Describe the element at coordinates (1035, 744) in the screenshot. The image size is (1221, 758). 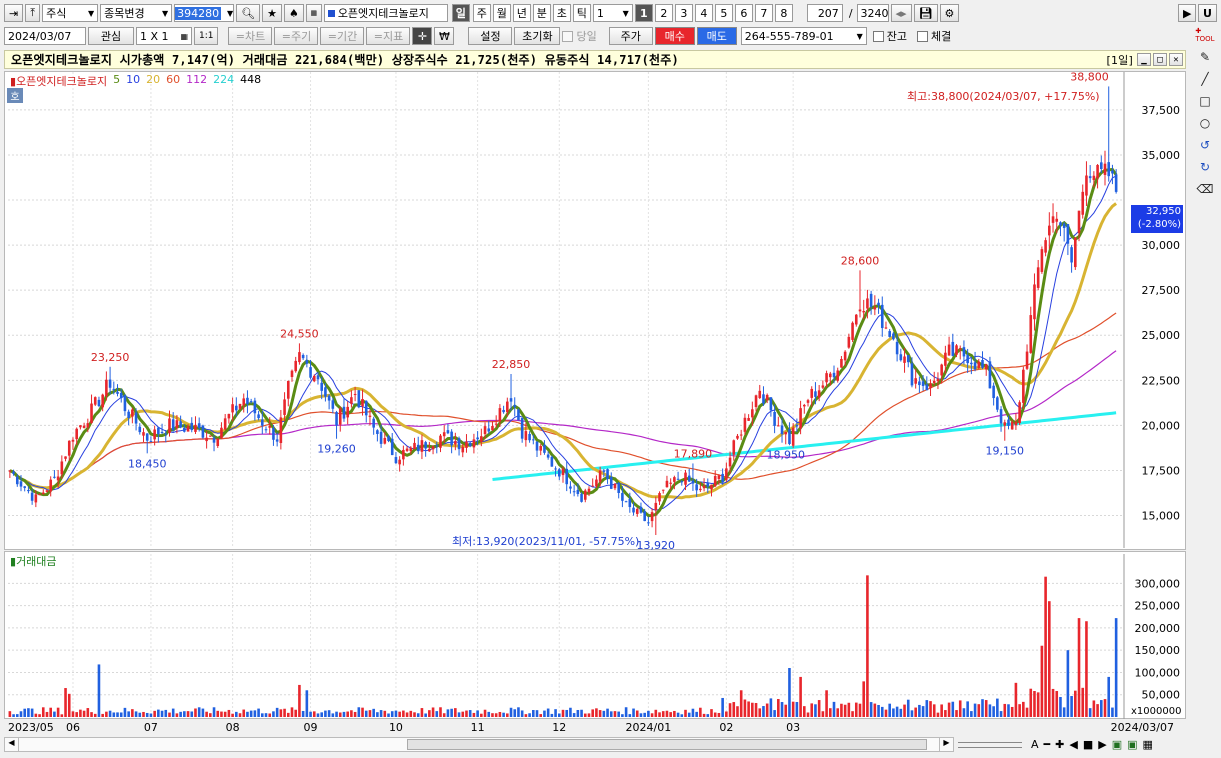
I see `font-a-icon: A` at that location.